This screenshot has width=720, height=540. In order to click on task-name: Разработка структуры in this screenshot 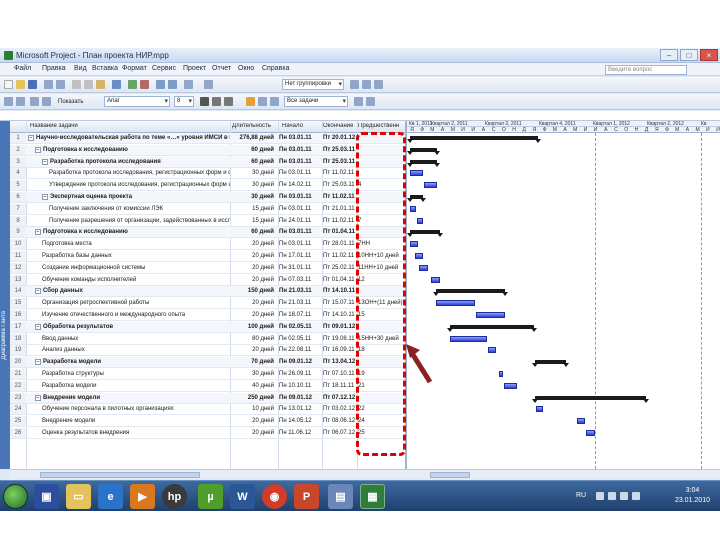, I will do `click(129, 374)`.